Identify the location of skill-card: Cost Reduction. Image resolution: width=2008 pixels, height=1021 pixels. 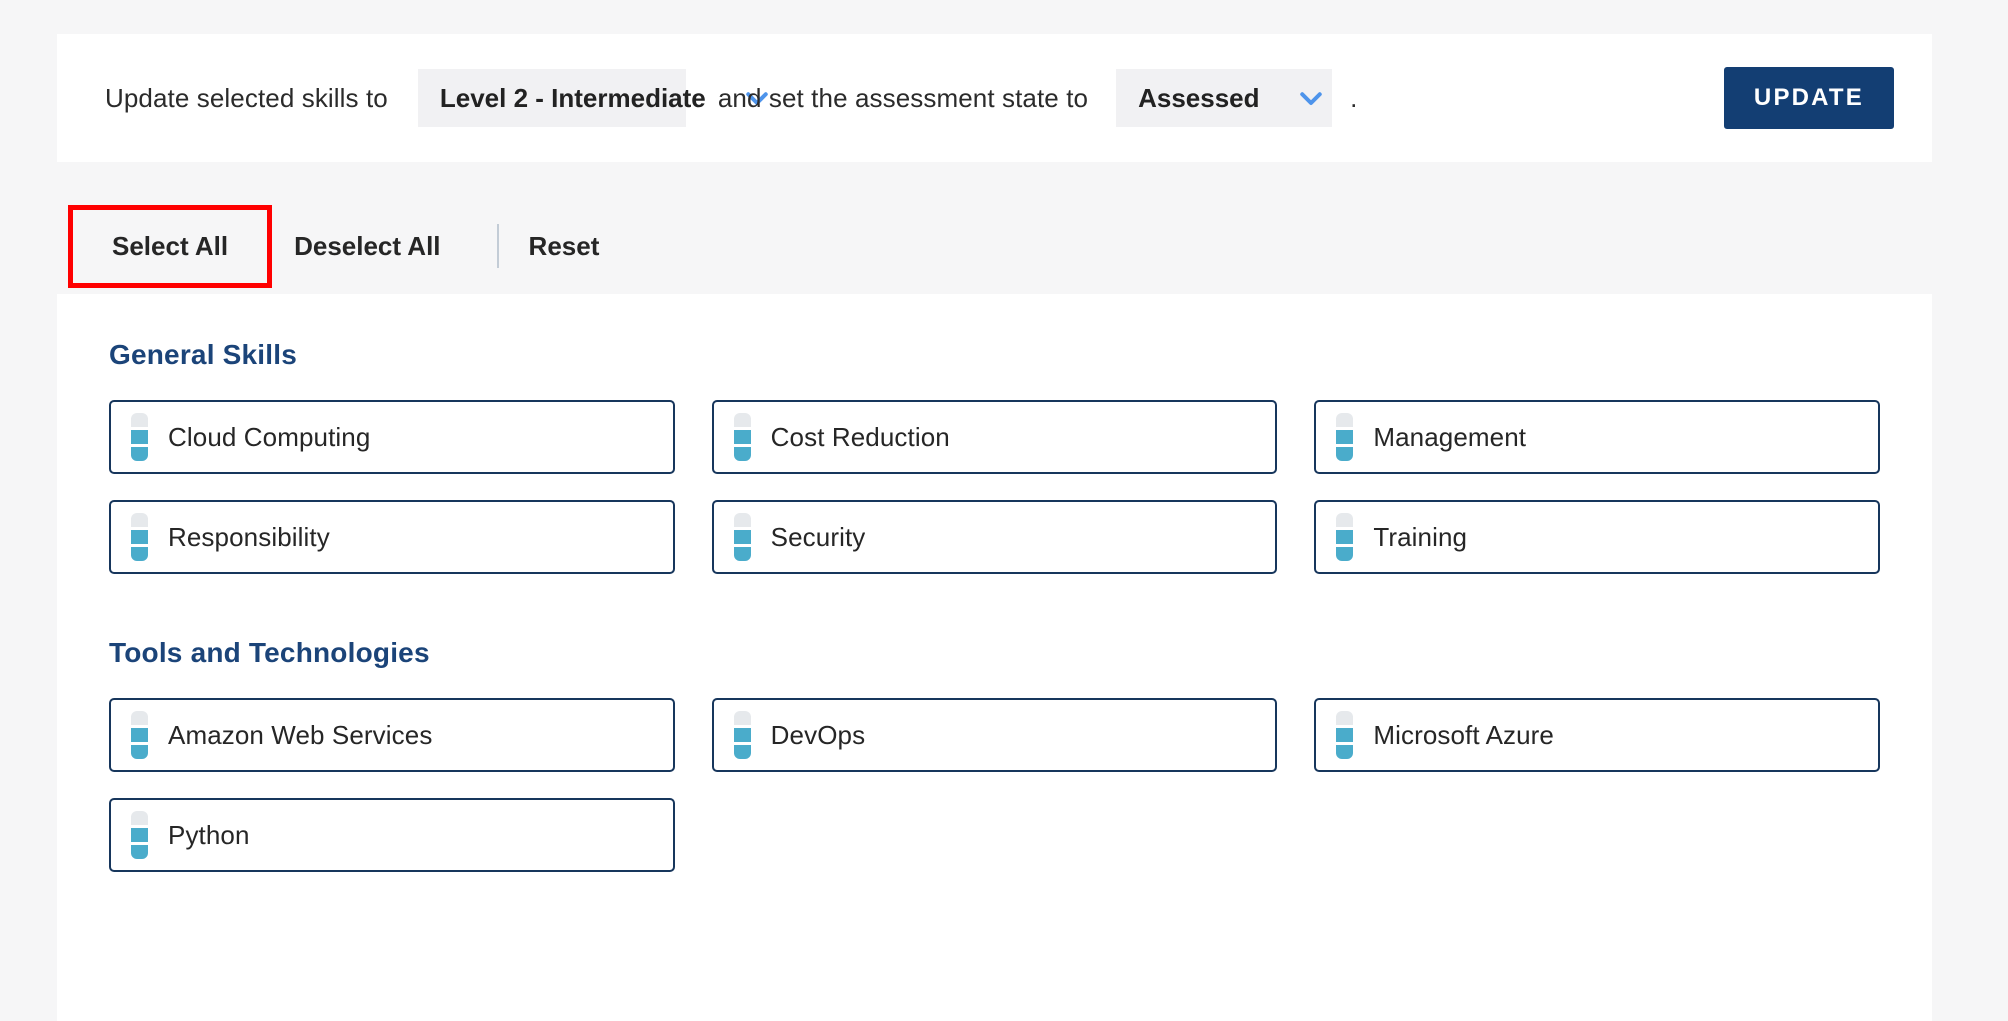
(994, 437).